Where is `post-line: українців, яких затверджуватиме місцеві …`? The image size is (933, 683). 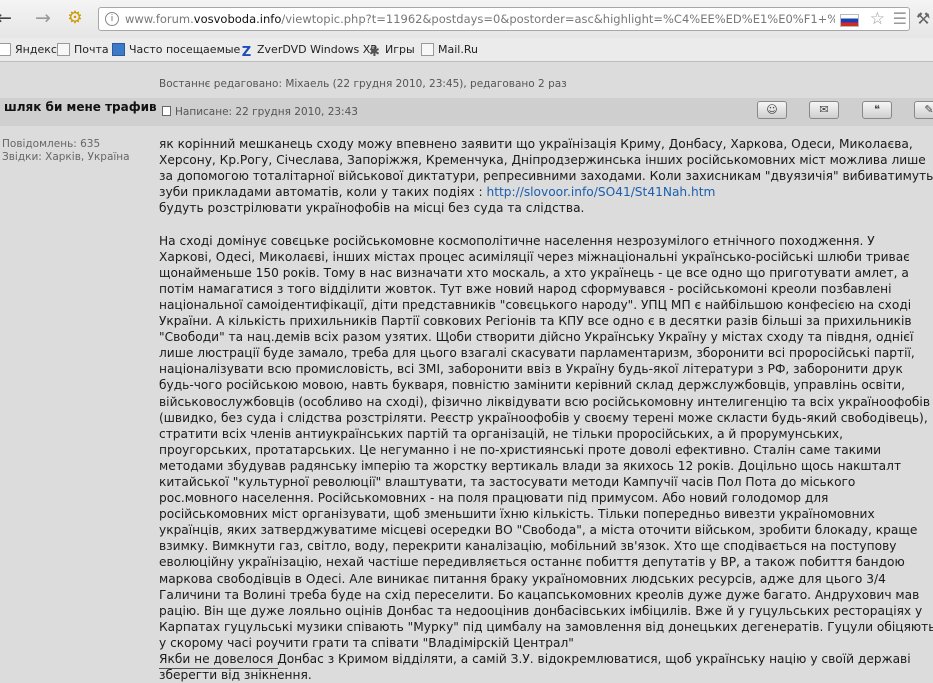 post-line: українців, яких затверджуватиме місцеві … is located at coordinates (538, 530).